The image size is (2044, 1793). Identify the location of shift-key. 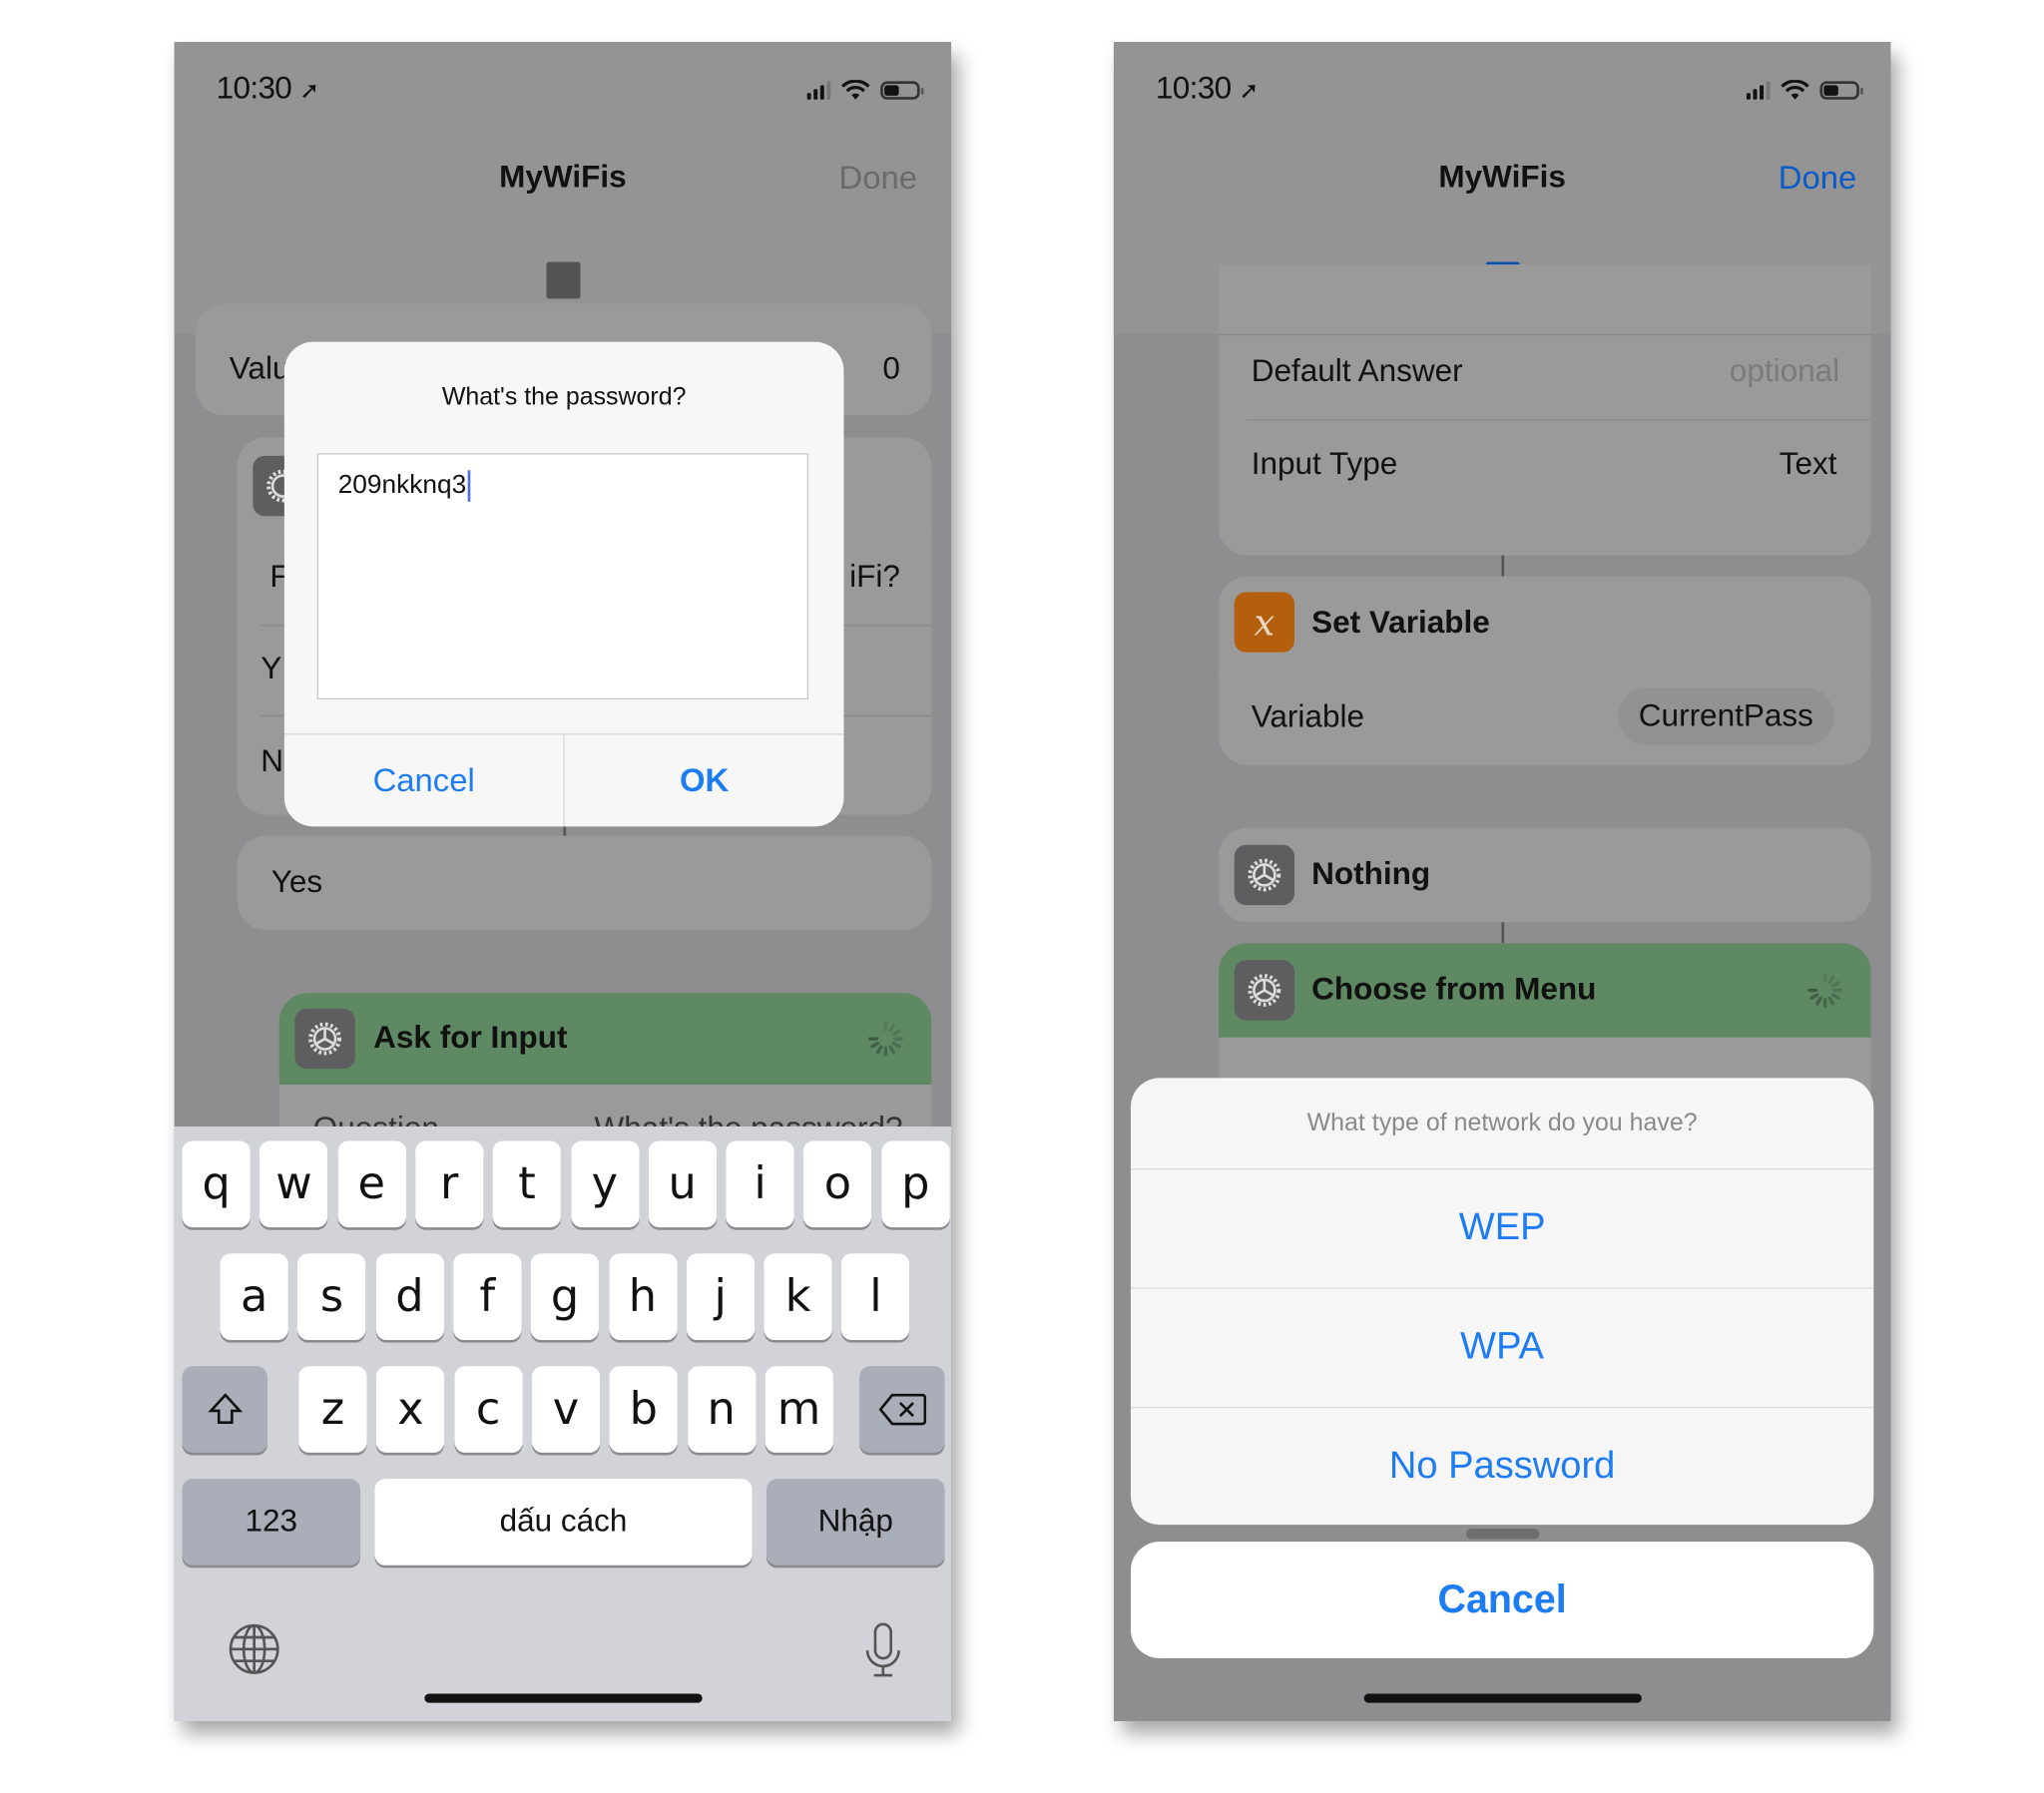
(224, 1409).